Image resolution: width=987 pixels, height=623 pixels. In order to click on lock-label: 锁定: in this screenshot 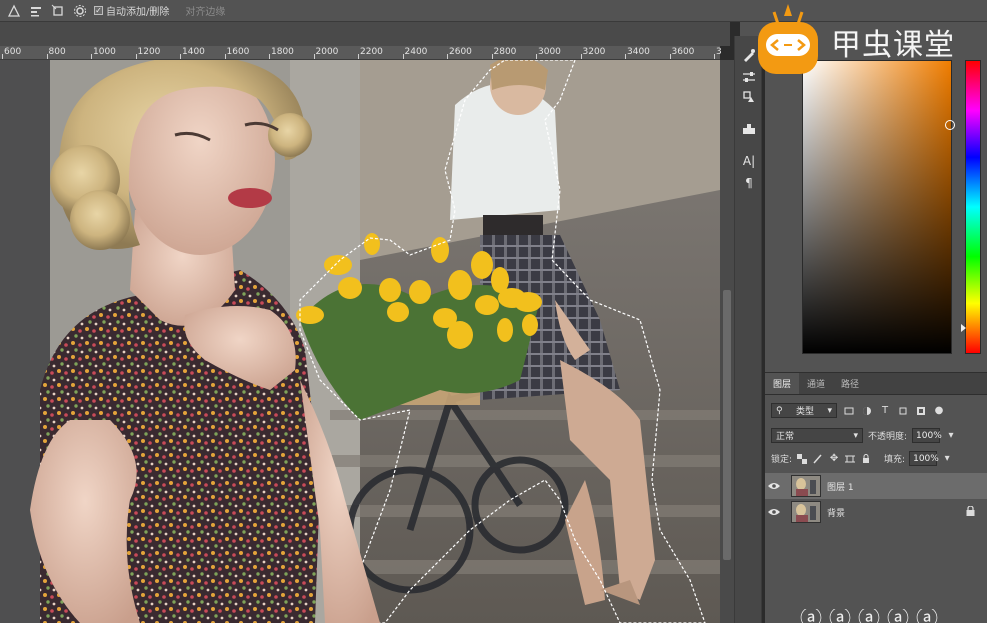, I will do `click(782, 460)`.